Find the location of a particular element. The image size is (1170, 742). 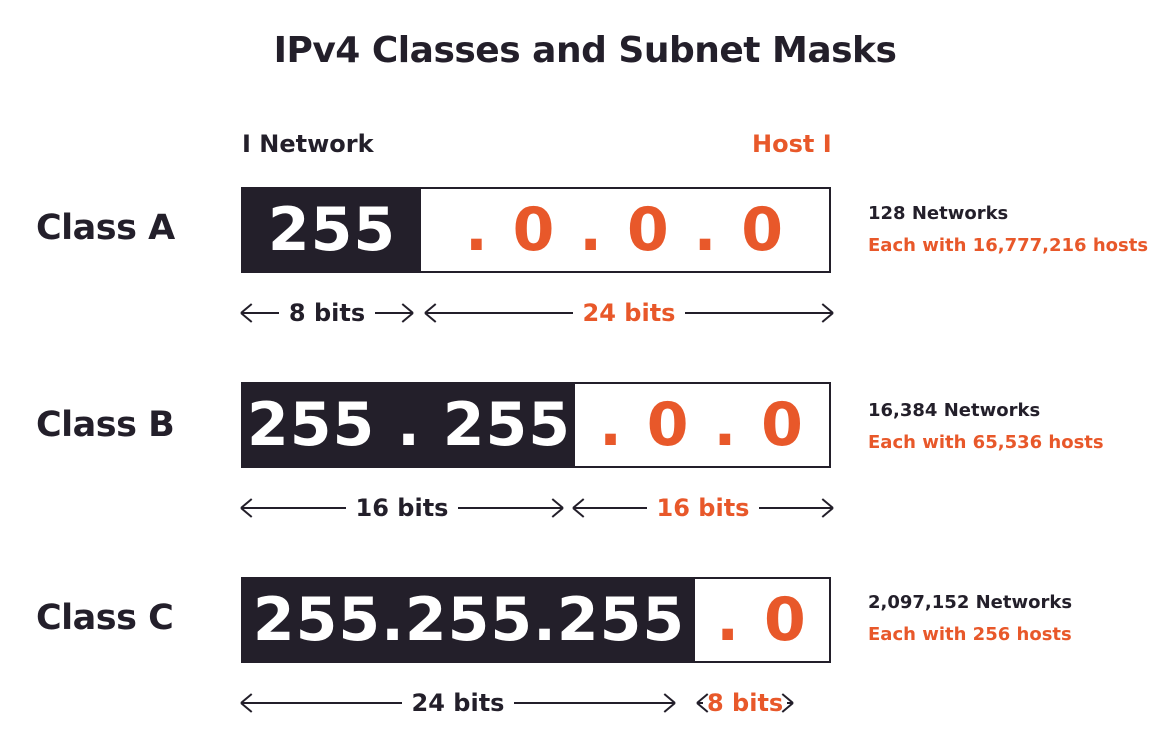

diagram-title: IPv4 Classes and Subnet Masks is located at coordinates (585, 50).